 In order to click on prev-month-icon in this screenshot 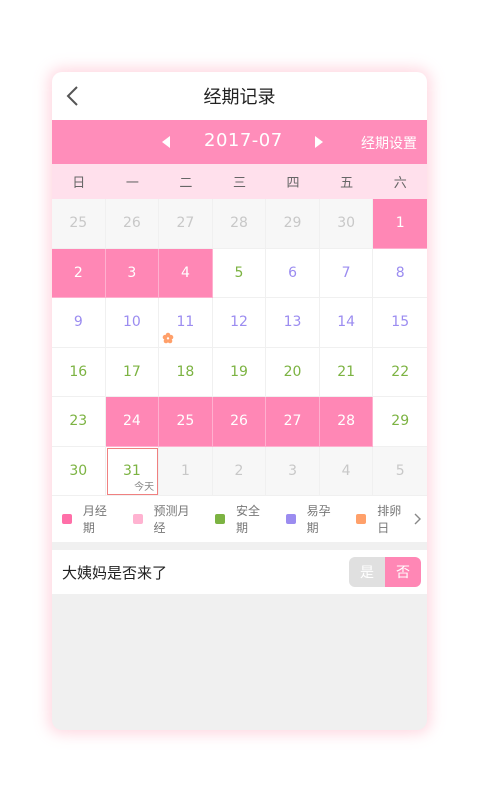, I will do `click(166, 142)`.